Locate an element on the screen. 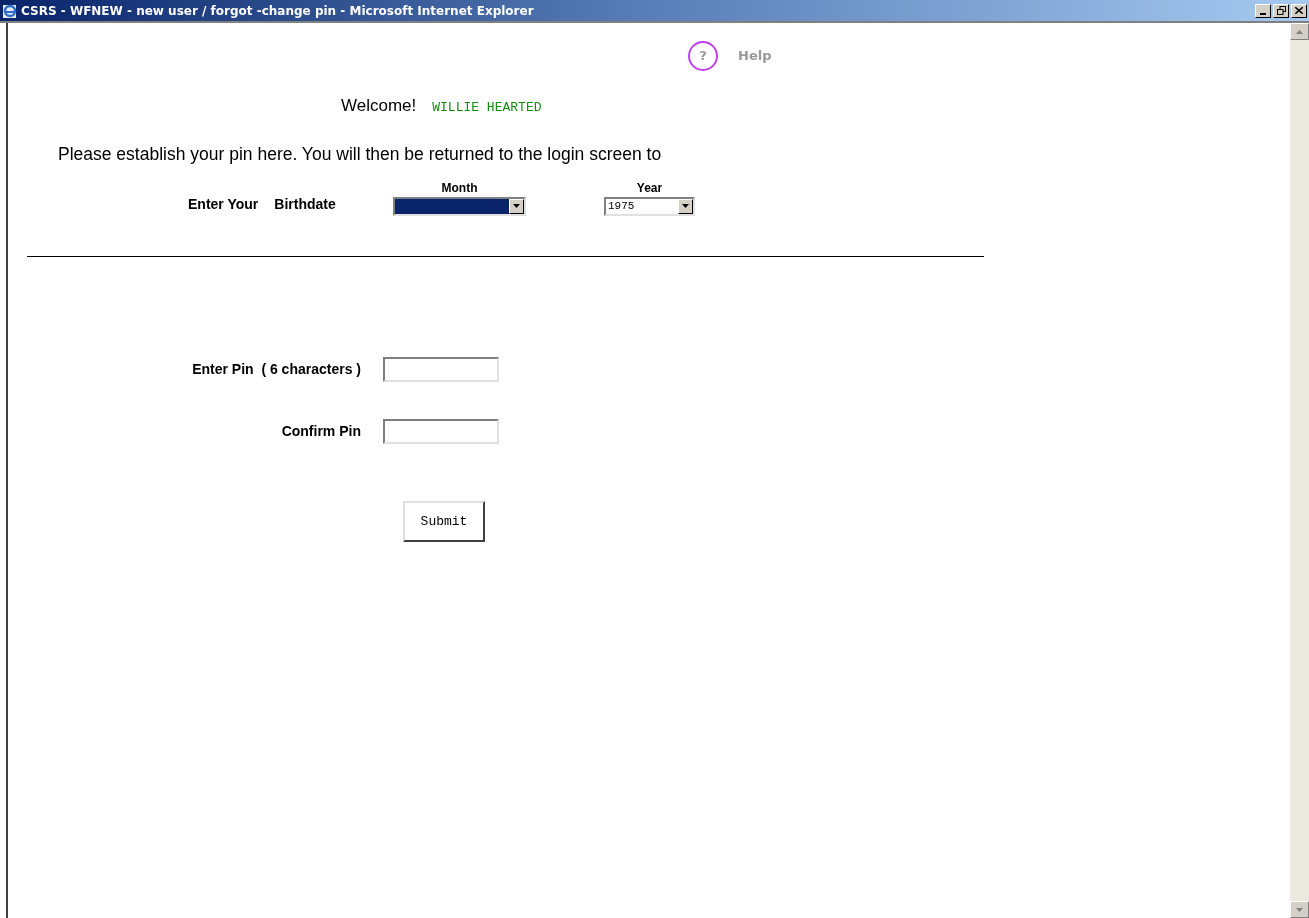 This screenshot has height=918, width=1309. window-title: CSRS - WFNEW - new user / forgot -change pin - Microsoft Internet Explorer is located at coordinates (277, 11).